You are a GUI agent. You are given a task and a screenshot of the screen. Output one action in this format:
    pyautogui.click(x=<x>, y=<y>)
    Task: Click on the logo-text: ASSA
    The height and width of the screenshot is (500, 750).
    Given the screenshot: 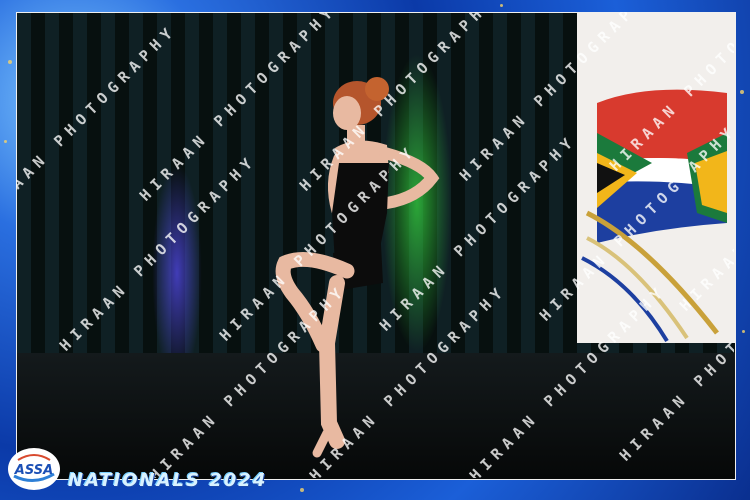 What is the action you would take?
    pyautogui.click(x=33, y=470)
    